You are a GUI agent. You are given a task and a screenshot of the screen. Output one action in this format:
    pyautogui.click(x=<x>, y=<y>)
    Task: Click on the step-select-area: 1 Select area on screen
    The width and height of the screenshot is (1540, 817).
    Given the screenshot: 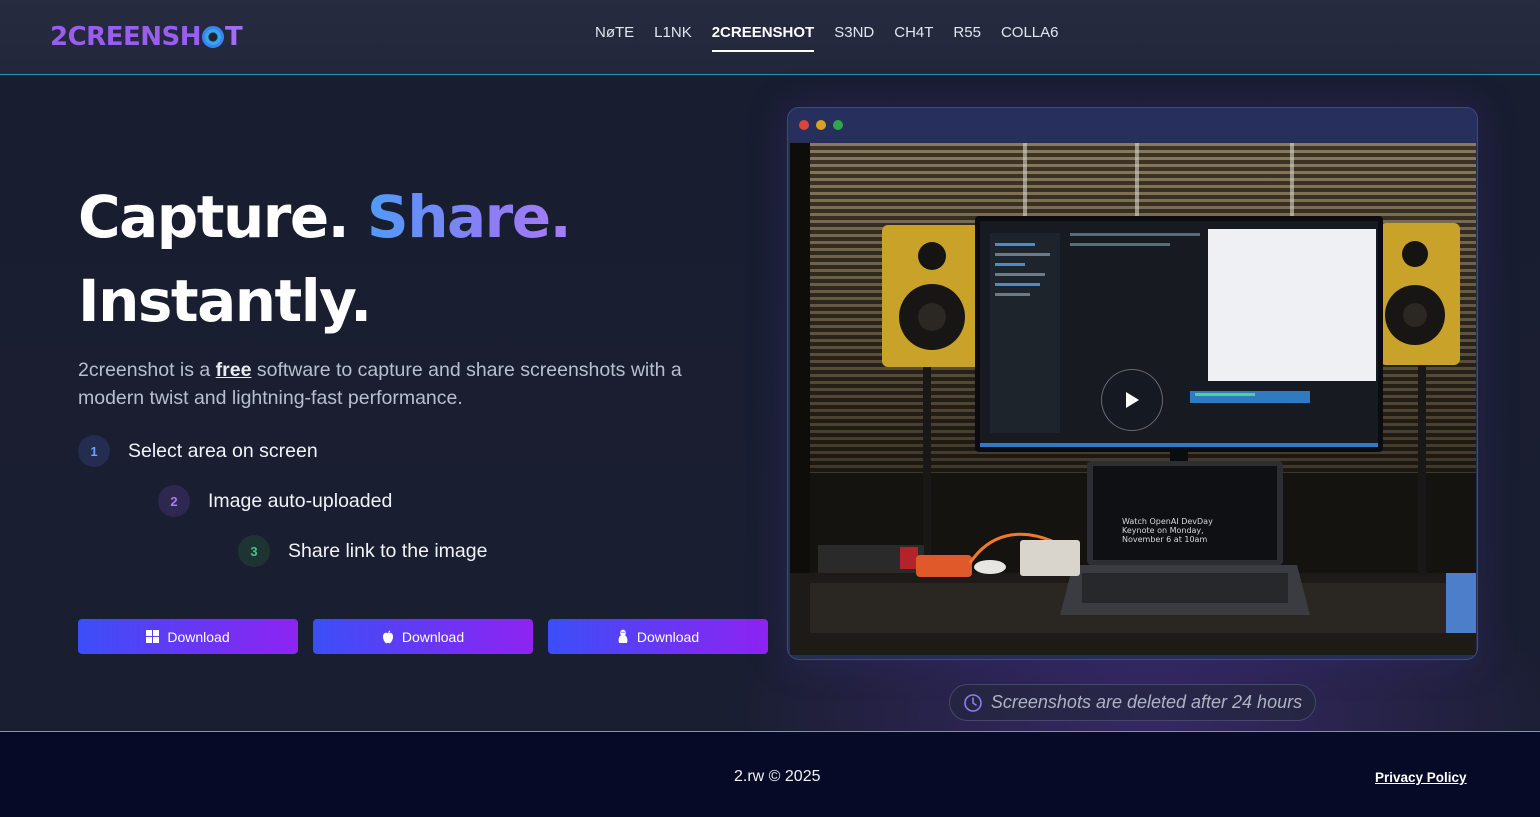 What is the action you would take?
    pyautogui.click(x=198, y=451)
    